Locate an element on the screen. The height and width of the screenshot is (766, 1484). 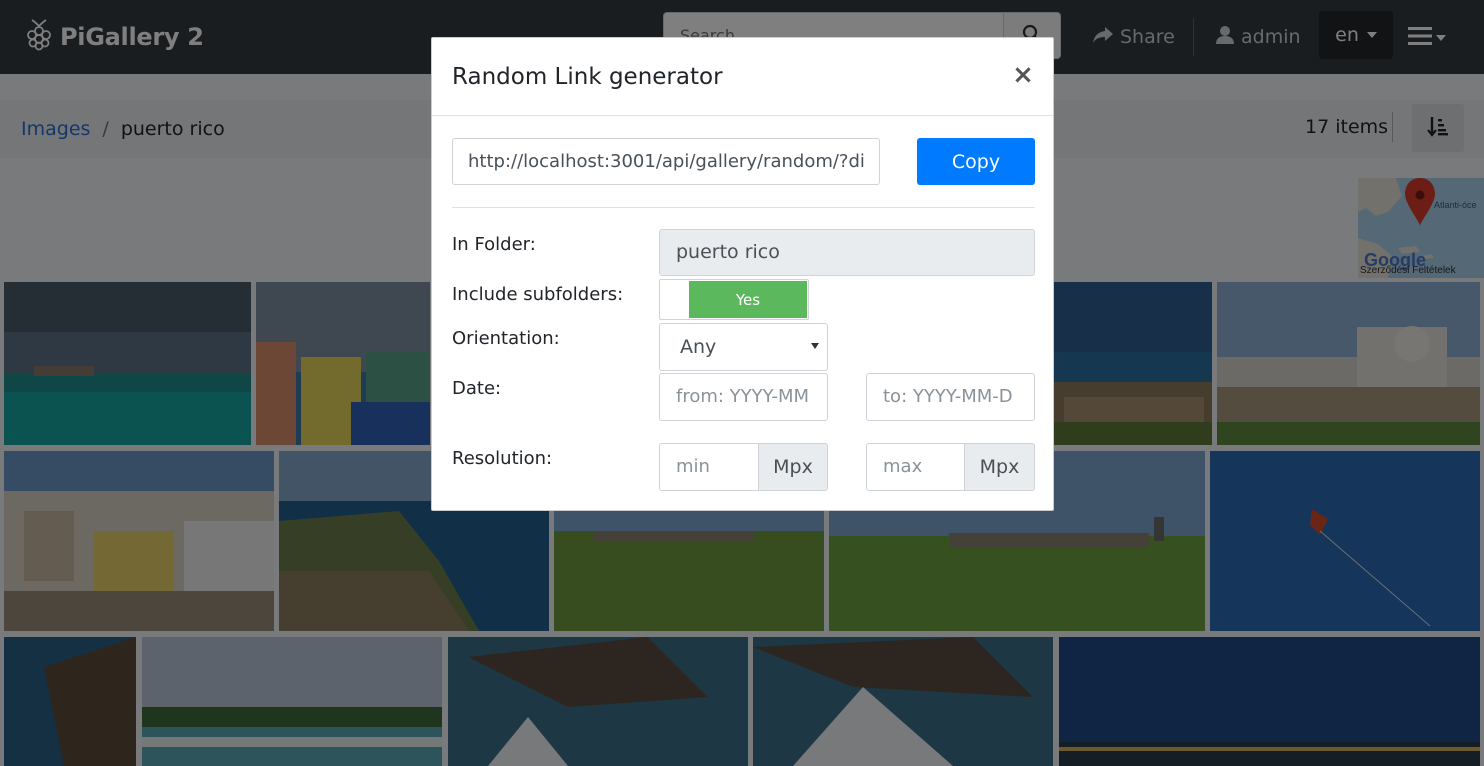
modal-header: Random Link generator × is located at coordinates (742, 77).